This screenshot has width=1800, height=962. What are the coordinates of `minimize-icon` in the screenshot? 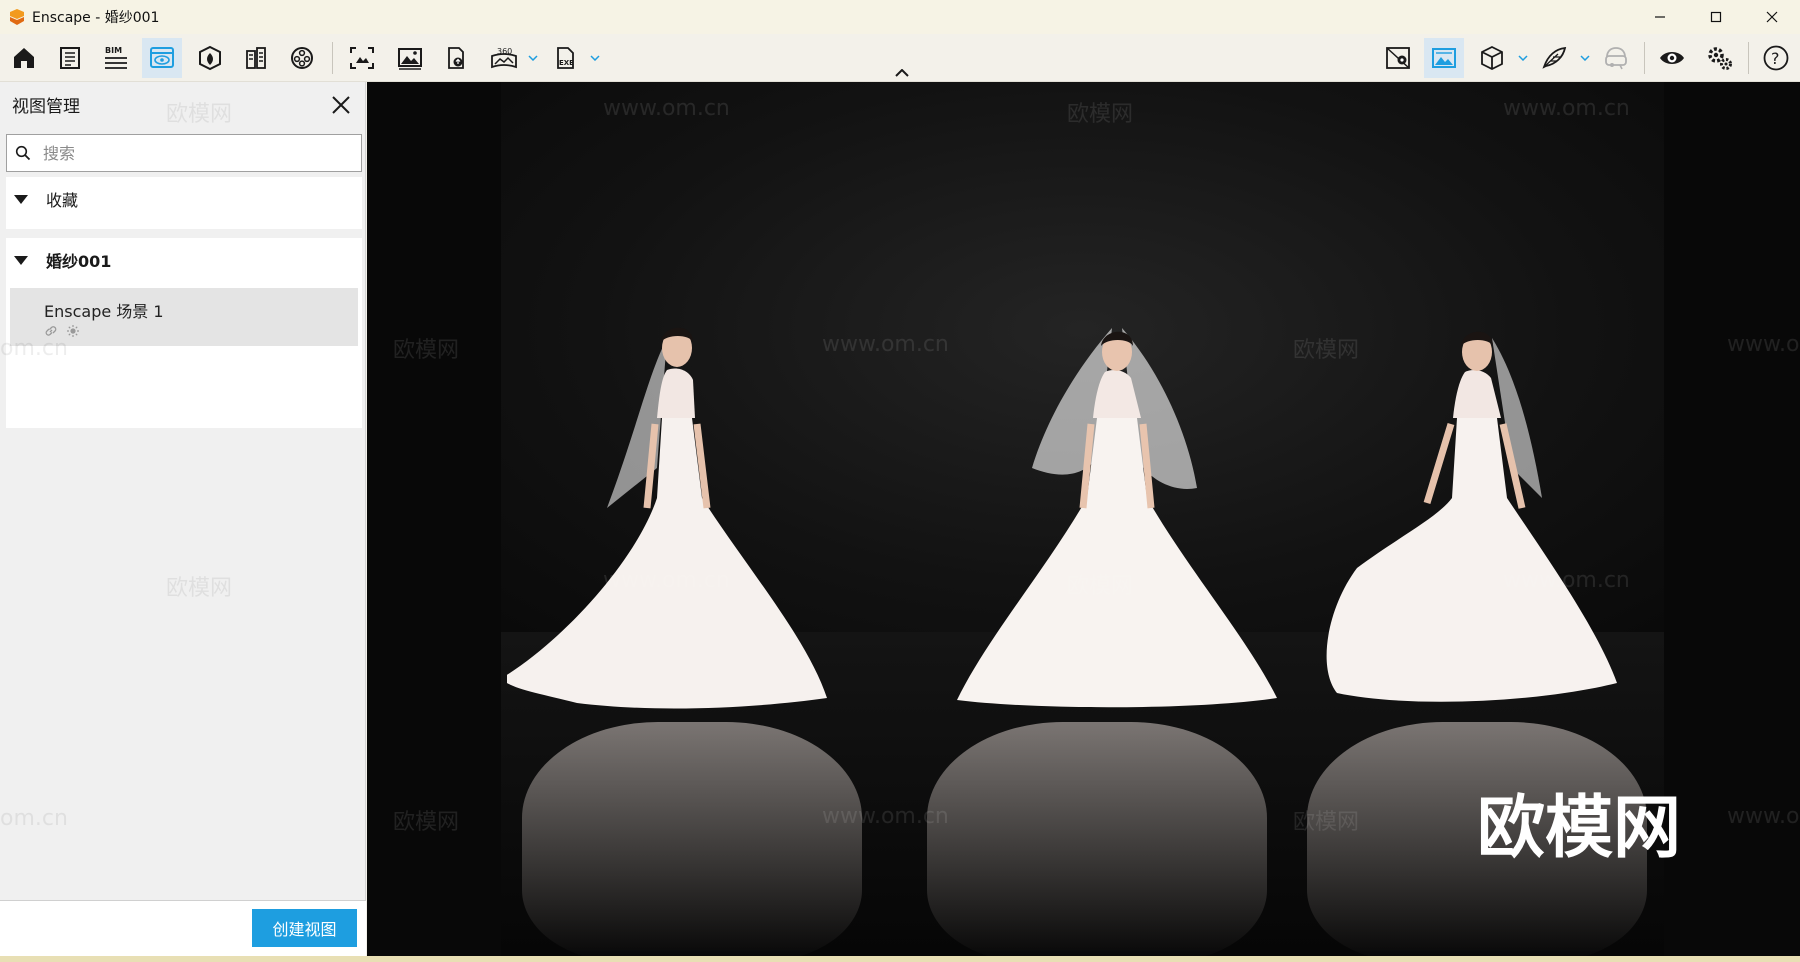 It's located at (1660, 17).